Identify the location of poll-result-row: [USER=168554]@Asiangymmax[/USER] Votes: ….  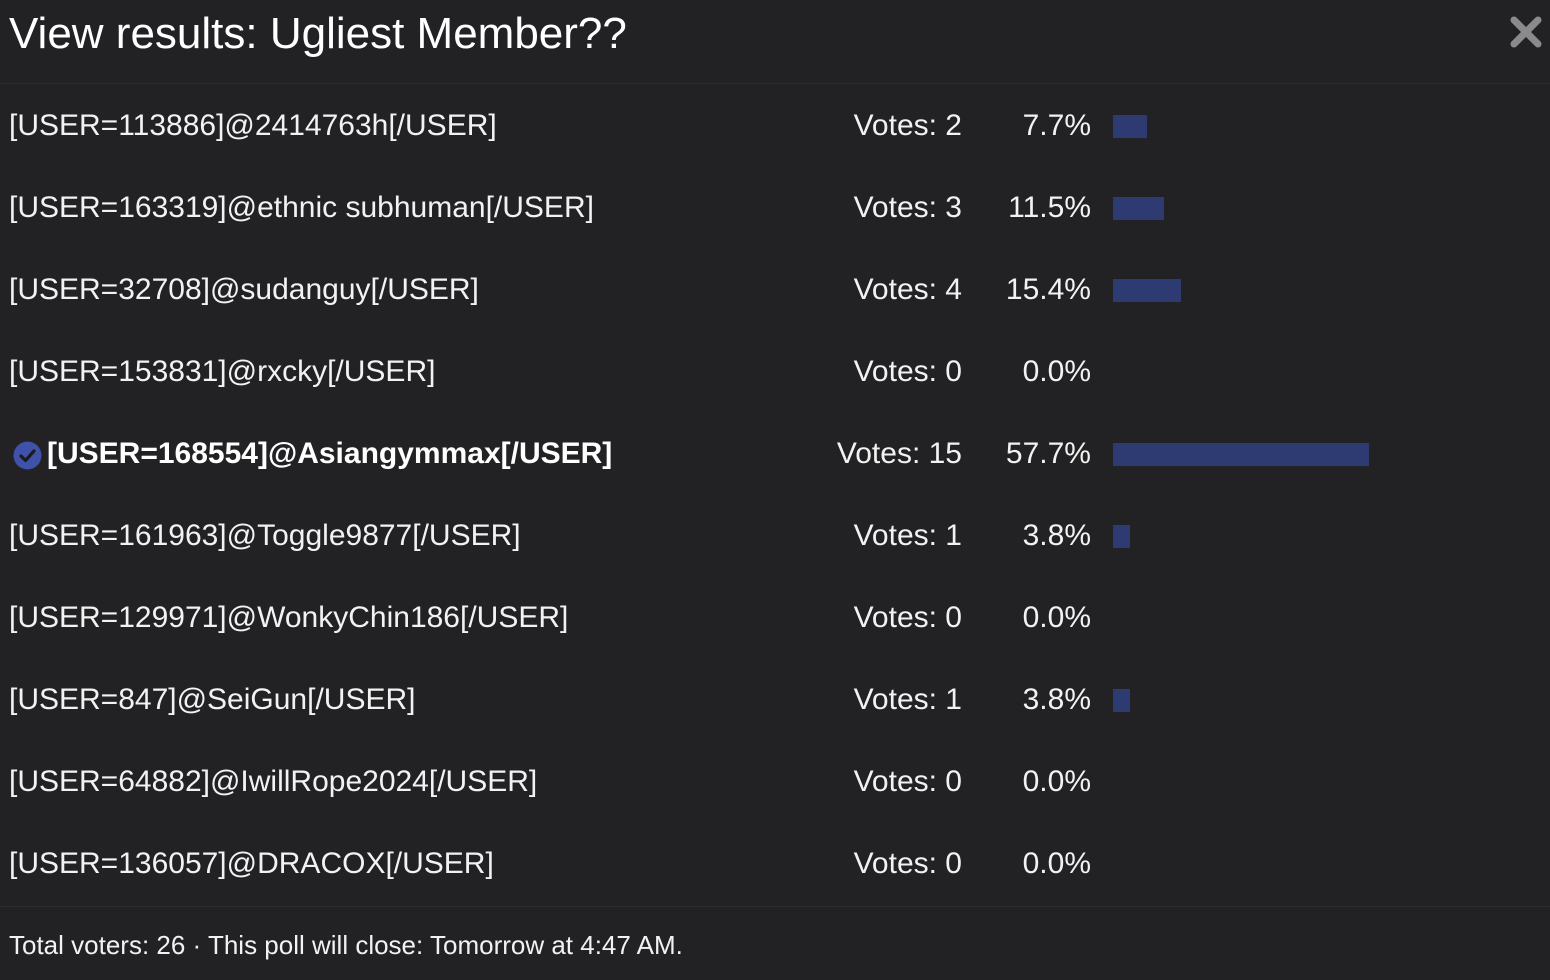
(775, 454).